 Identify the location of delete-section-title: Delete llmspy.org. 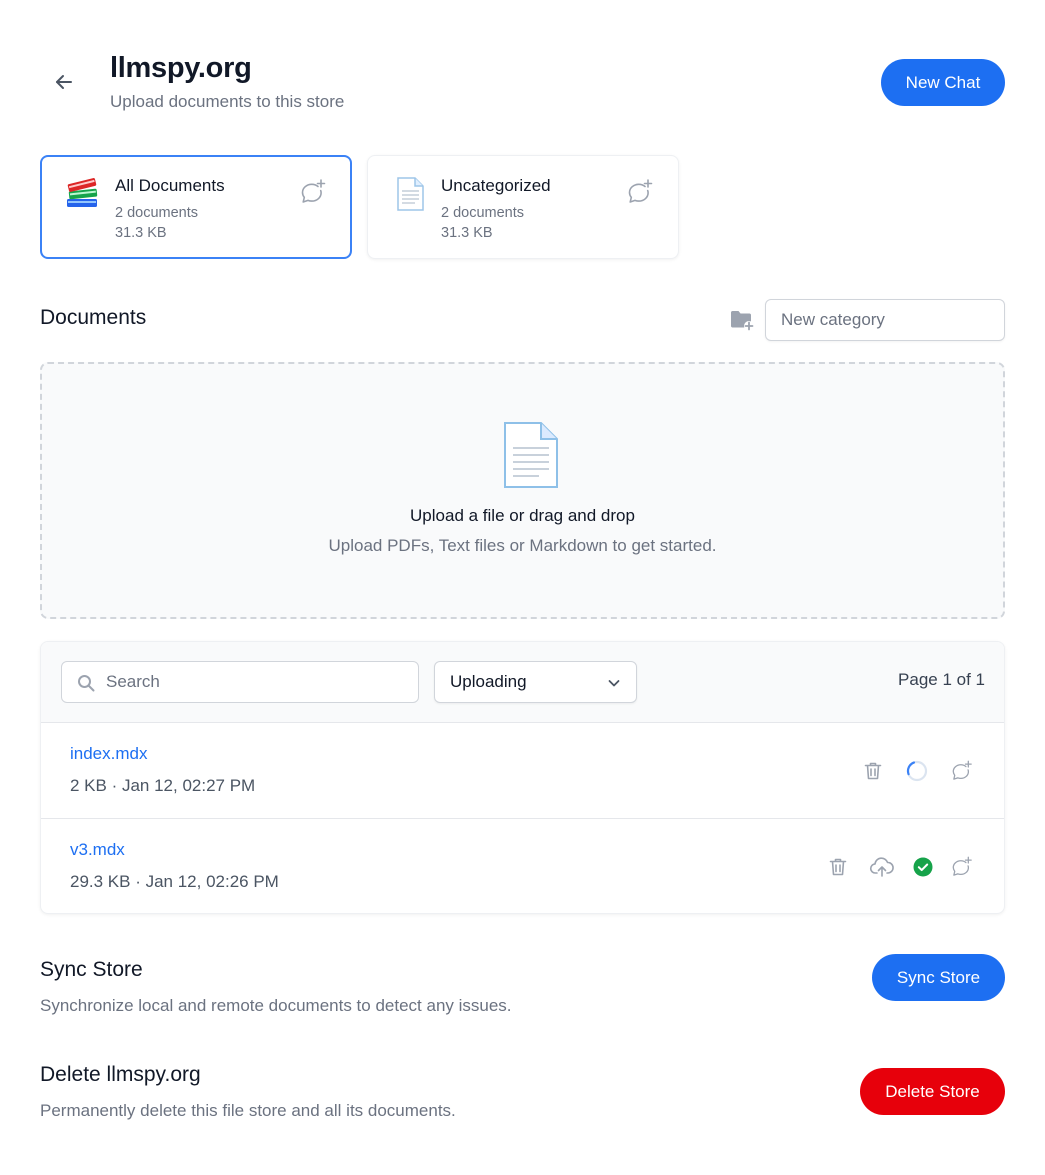
(120, 1074).